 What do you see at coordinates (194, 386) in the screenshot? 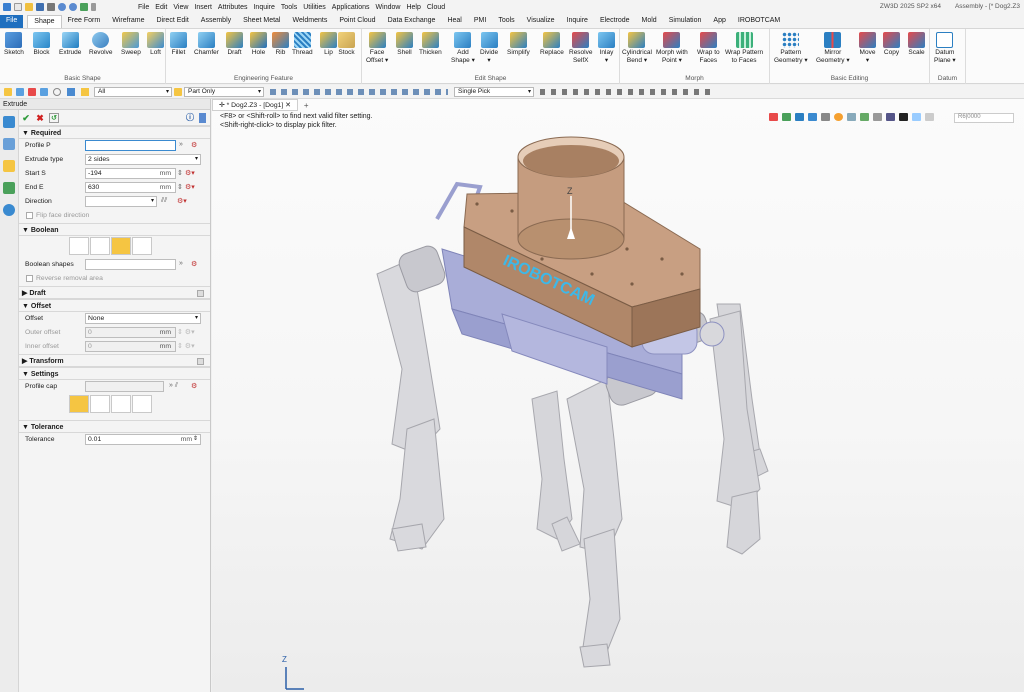
I see `profile-cap-pick-icon: ⚙` at bounding box center [194, 386].